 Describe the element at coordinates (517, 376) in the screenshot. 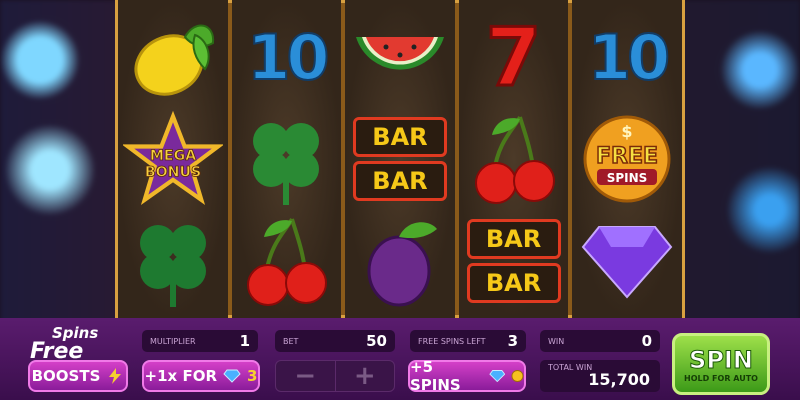

I see `coin-icon` at that location.